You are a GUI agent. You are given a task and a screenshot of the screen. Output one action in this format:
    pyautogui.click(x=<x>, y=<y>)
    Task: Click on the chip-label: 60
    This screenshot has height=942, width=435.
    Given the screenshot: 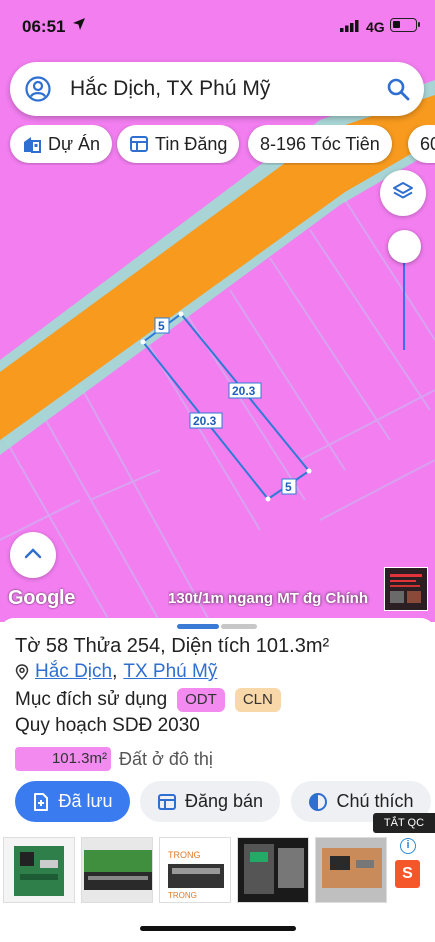 What is the action you would take?
    pyautogui.click(x=427, y=143)
    